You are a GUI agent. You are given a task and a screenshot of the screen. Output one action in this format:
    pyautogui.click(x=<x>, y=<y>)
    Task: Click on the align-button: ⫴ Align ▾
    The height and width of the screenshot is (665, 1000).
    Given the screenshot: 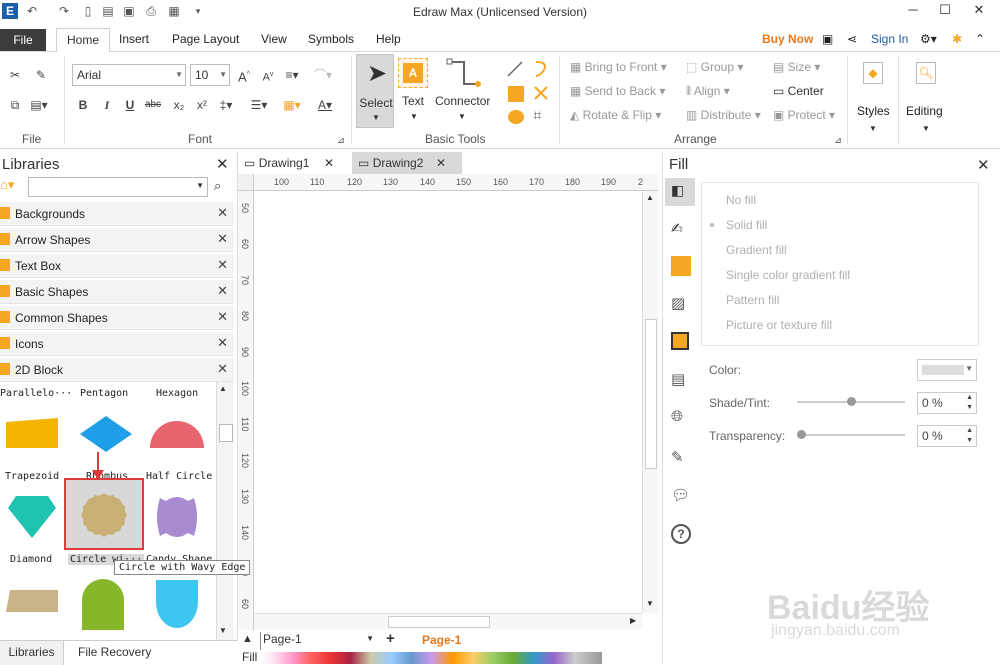 What is the action you would take?
    pyautogui.click(x=708, y=91)
    